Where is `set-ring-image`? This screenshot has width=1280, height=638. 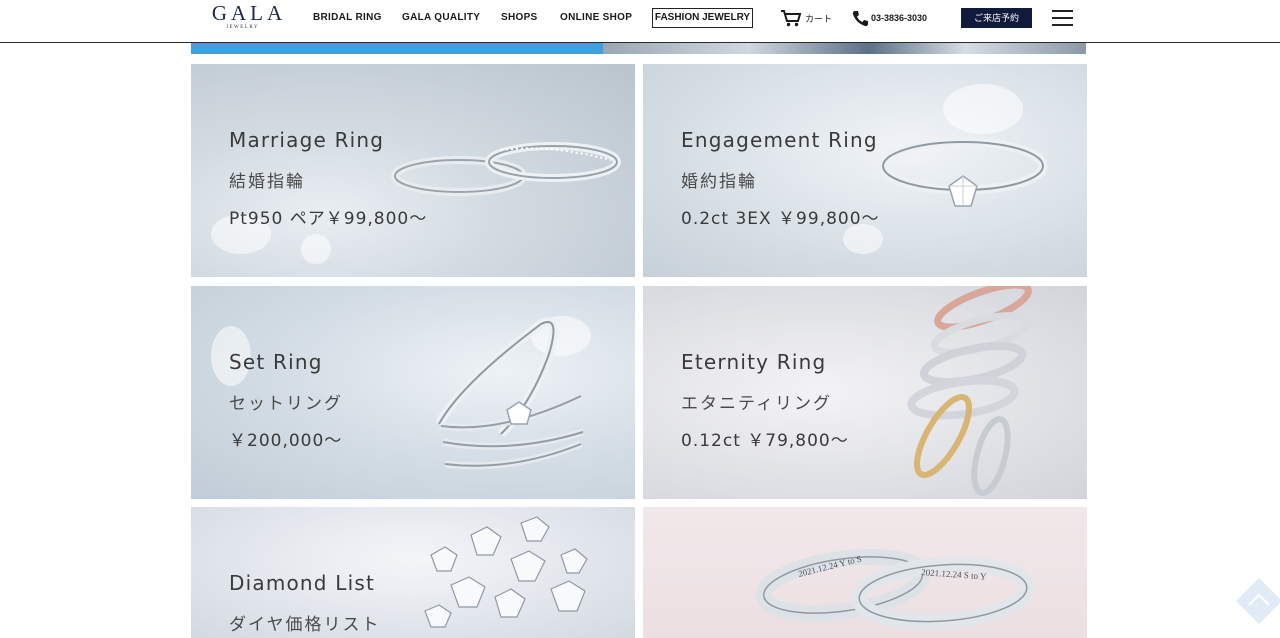 set-ring-image is located at coordinates (510, 393).